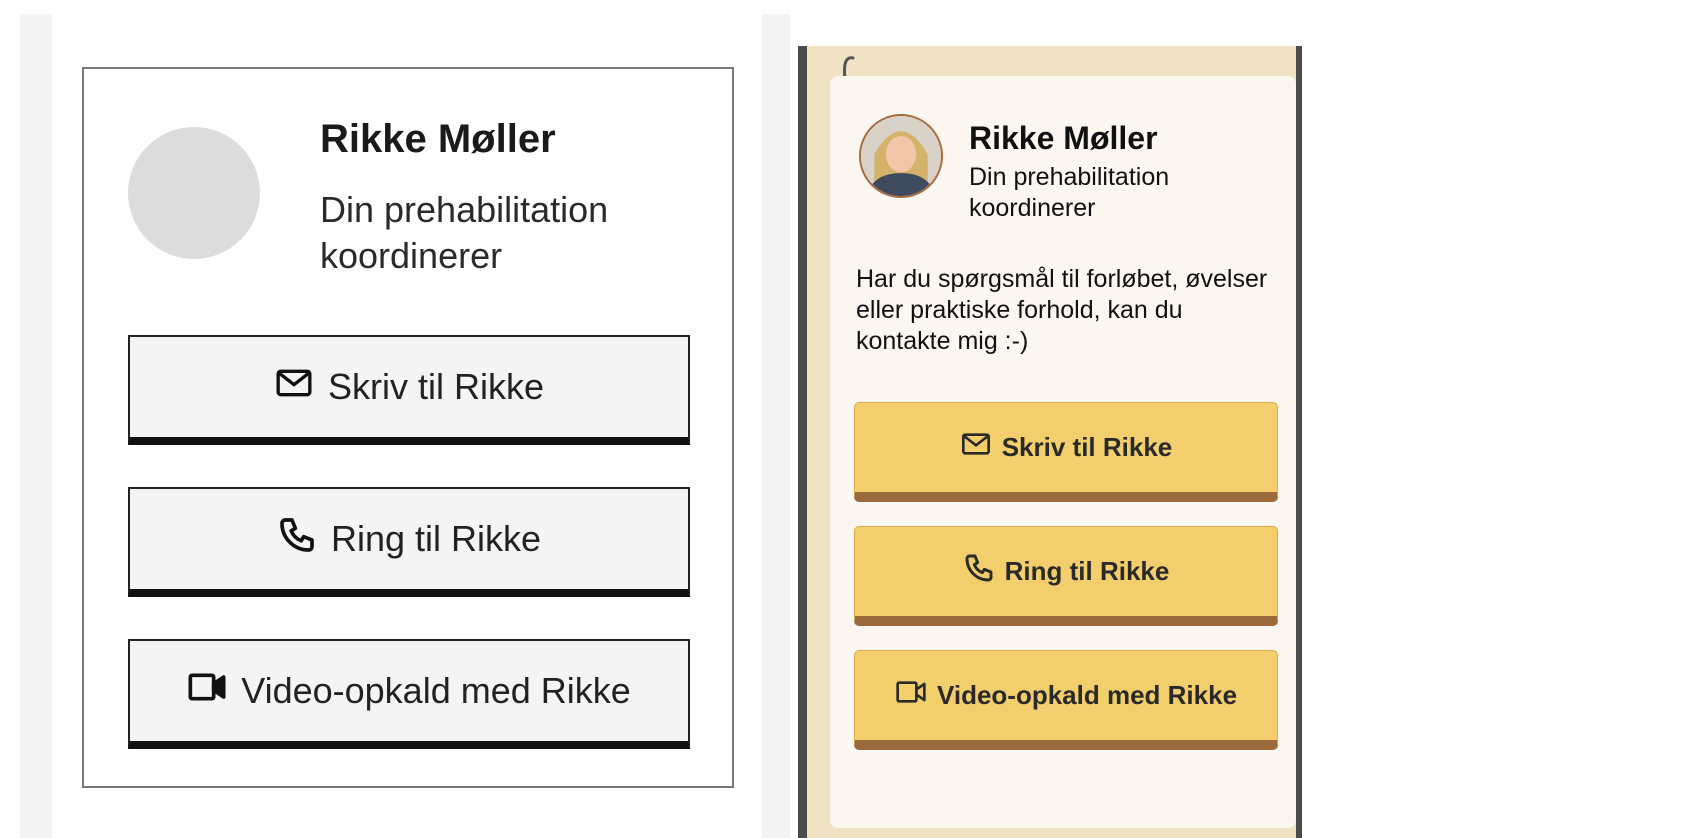 This screenshot has width=1682, height=838. I want to click on call-button-label: Ring til Rikke, so click(436, 538).